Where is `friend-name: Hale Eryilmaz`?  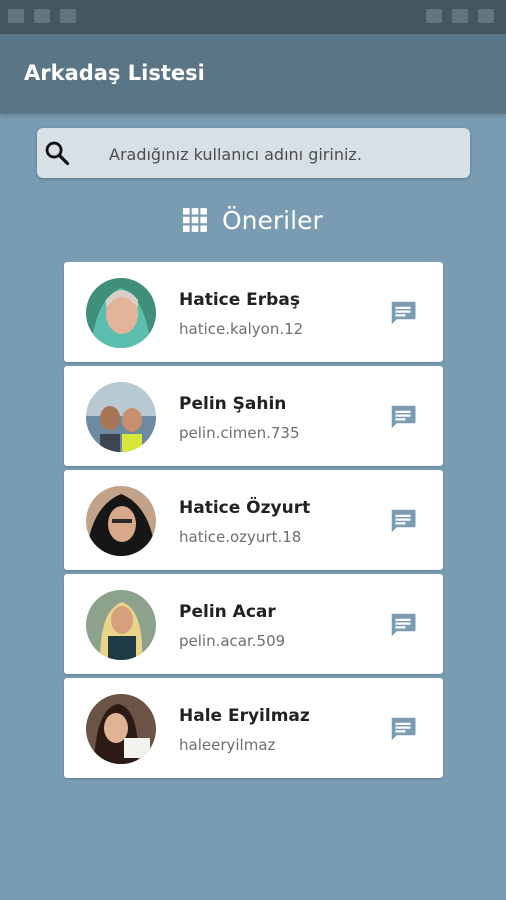
friend-name: Hale Eryilmaz is located at coordinates (244, 716).